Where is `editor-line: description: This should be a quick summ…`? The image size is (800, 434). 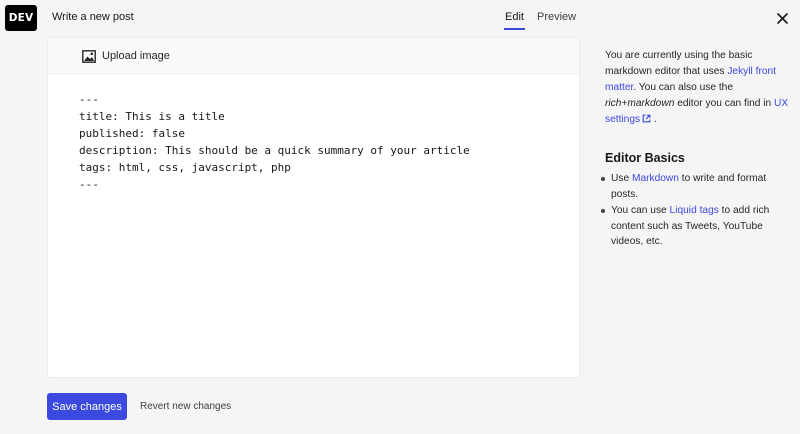
editor-line: description: This should be a quick summ… is located at coordinates (274, 150).